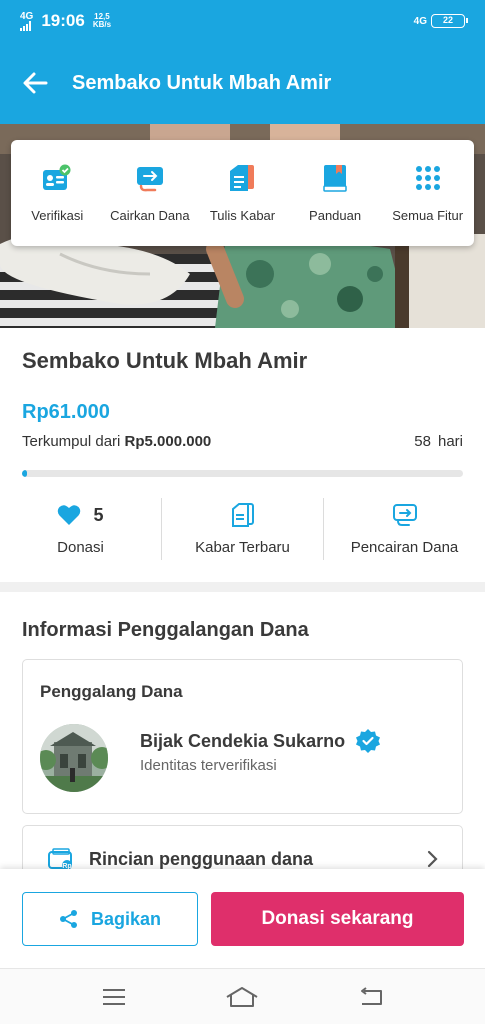  Describe the element at coordinates (242, 587) in the screenshot. I see `section-divider` at that location.